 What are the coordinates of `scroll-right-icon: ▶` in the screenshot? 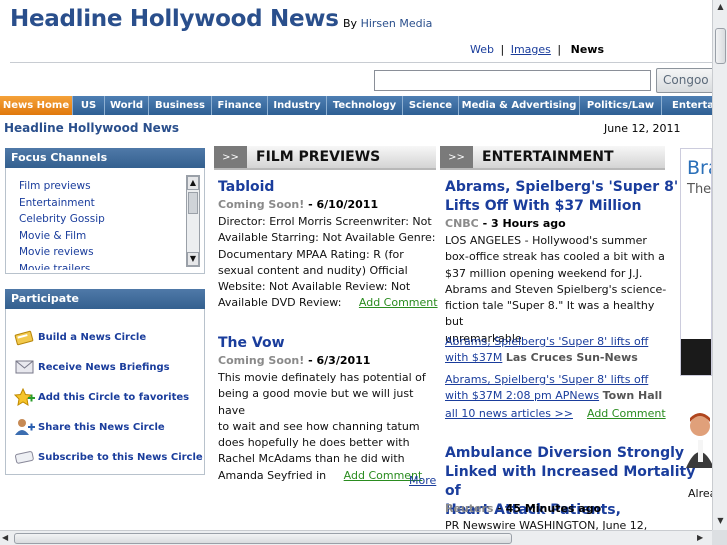 It's located at (703, 538).